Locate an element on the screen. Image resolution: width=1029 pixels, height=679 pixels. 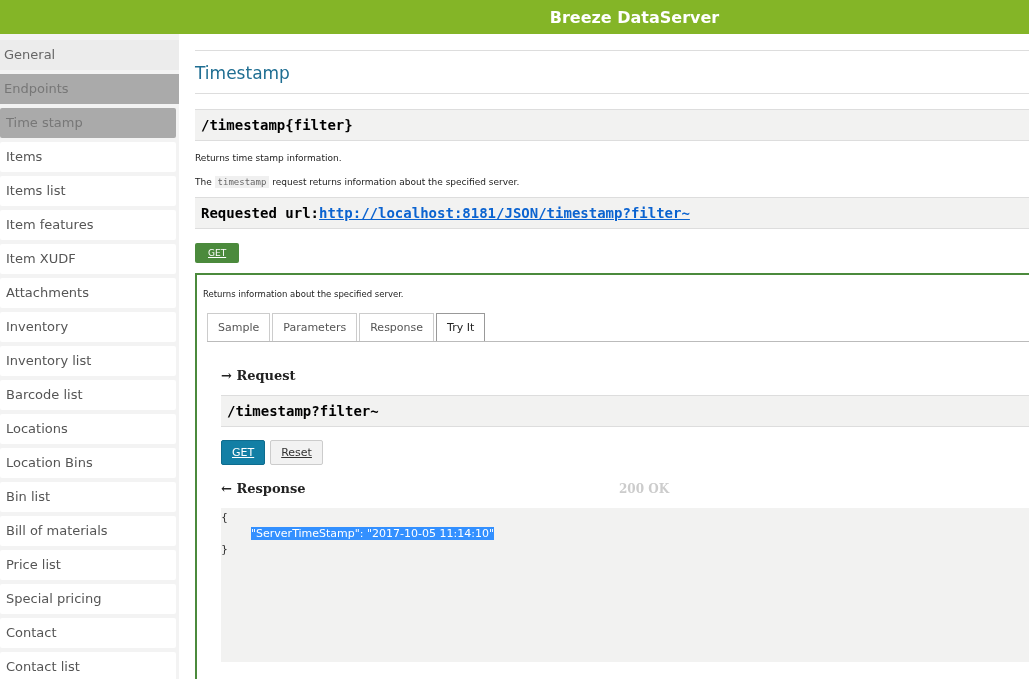
tab: Sample is located at coordinates (239, 327).